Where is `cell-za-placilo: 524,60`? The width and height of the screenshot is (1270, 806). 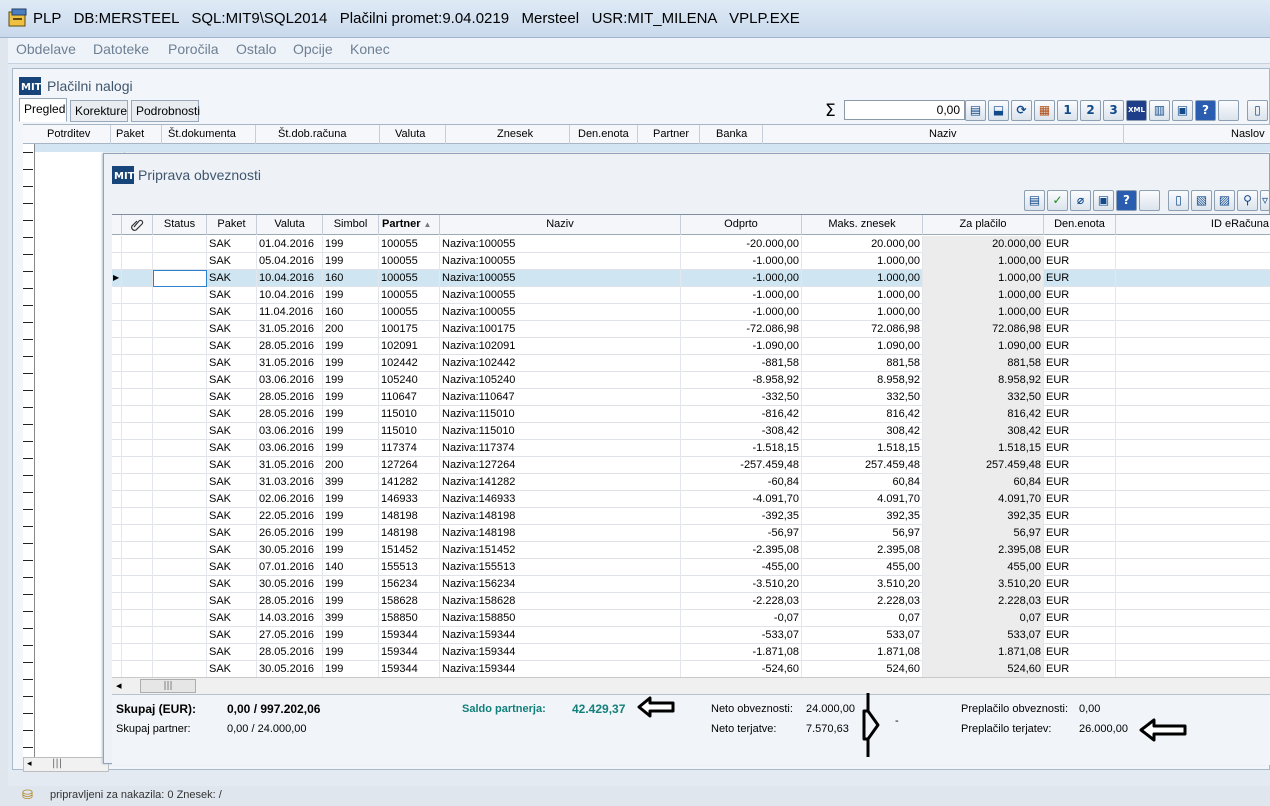 cell-za-placilo: 524,60 is located at coordinates (983, 669).